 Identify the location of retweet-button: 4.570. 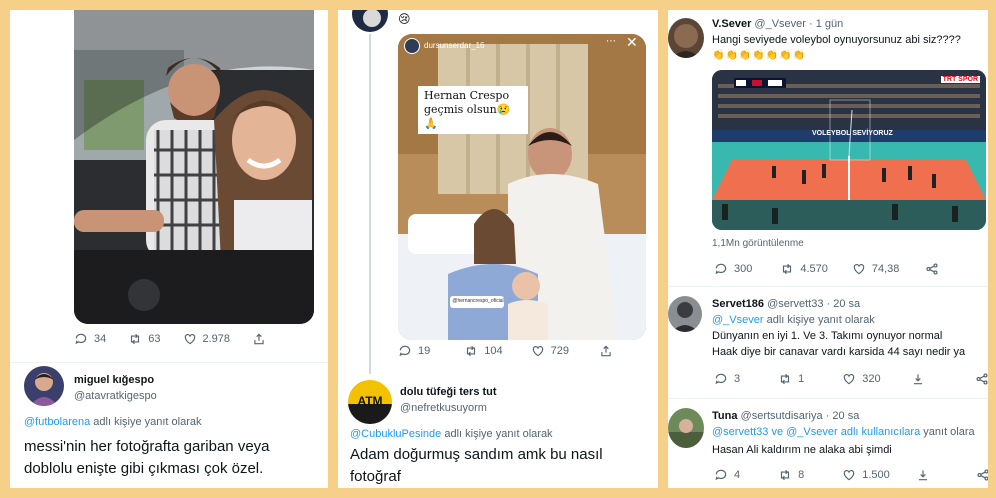
(804, 269).